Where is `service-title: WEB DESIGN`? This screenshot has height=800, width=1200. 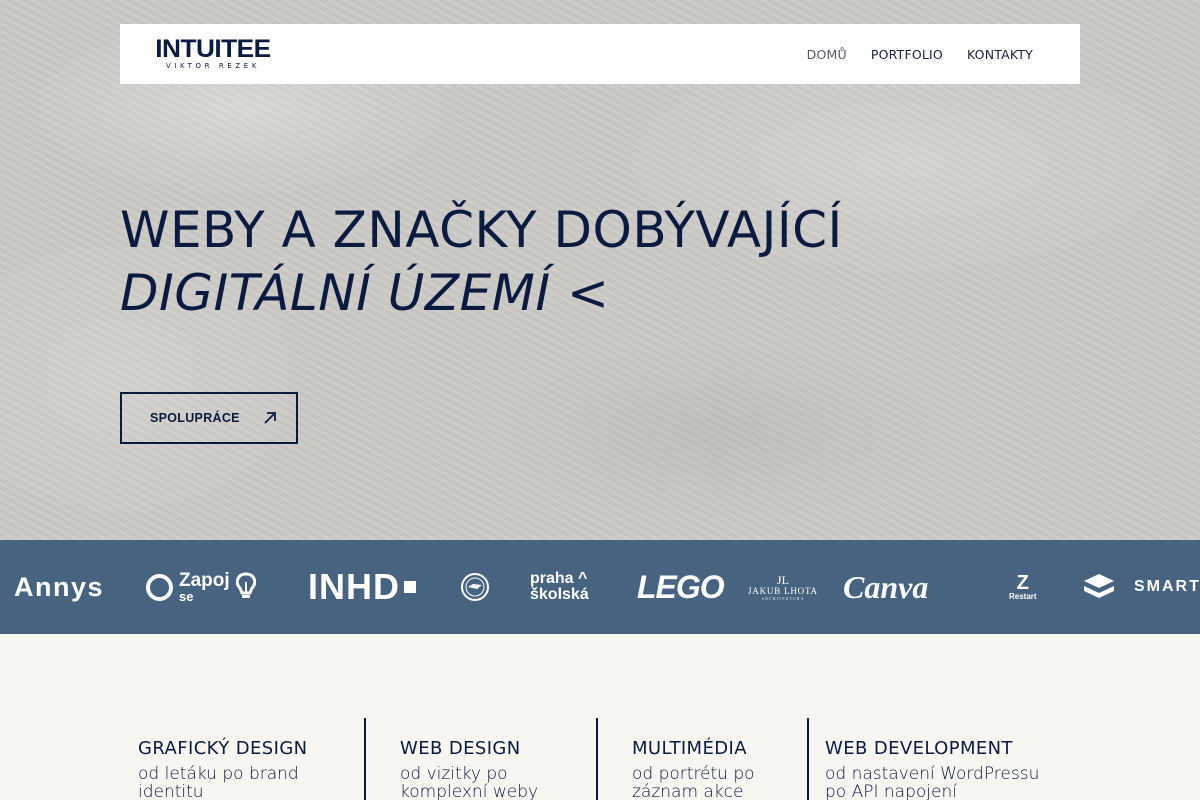 service-title: WEB DESIGN is located at coordinates (460, 748).